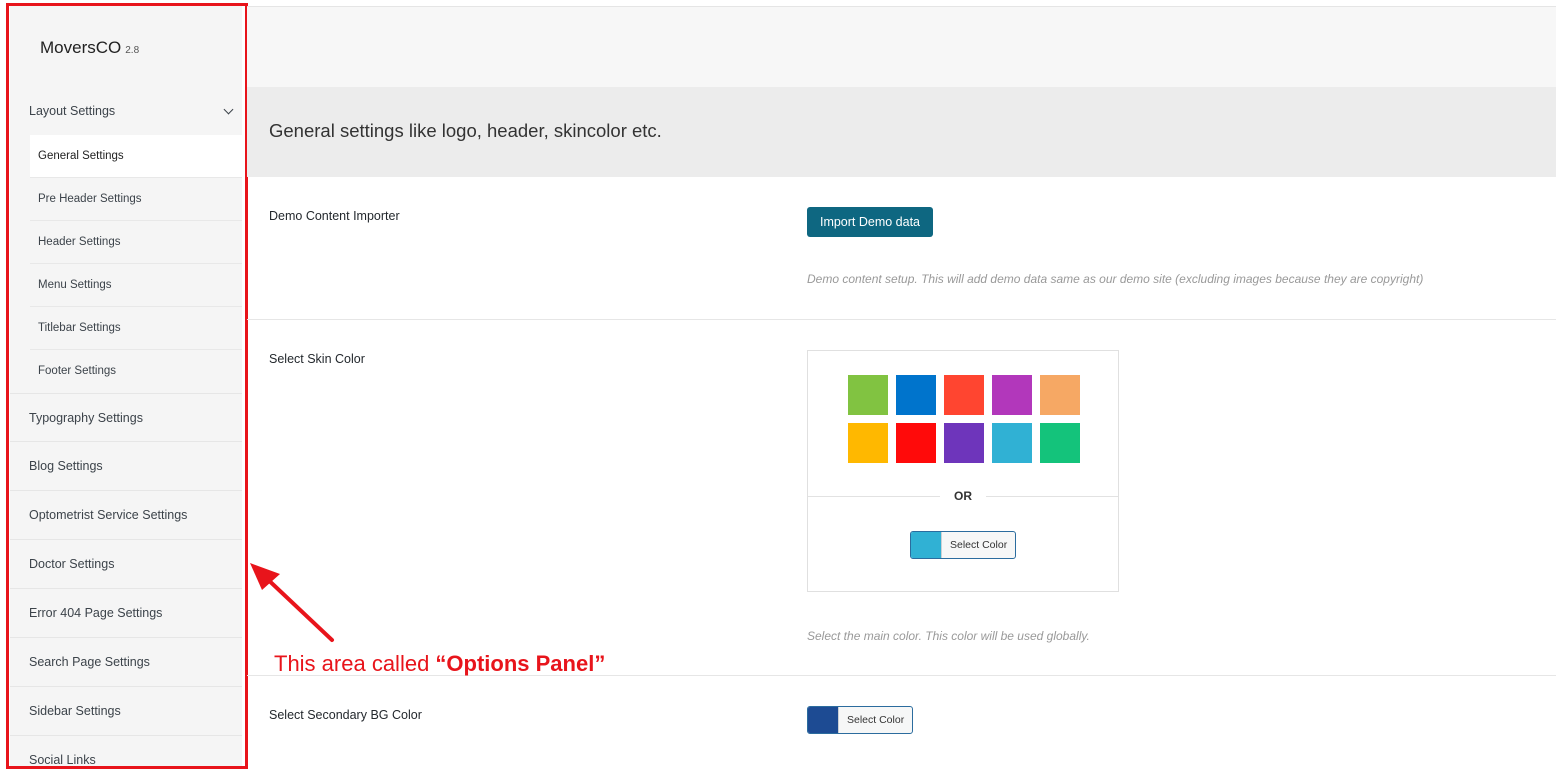 The width and height of the screenshot is (1556, 769). What do you see at coordinates (81, 47) in the screenshot?
I see `brand-name: MoversCO` at bounding box center [81, 47].